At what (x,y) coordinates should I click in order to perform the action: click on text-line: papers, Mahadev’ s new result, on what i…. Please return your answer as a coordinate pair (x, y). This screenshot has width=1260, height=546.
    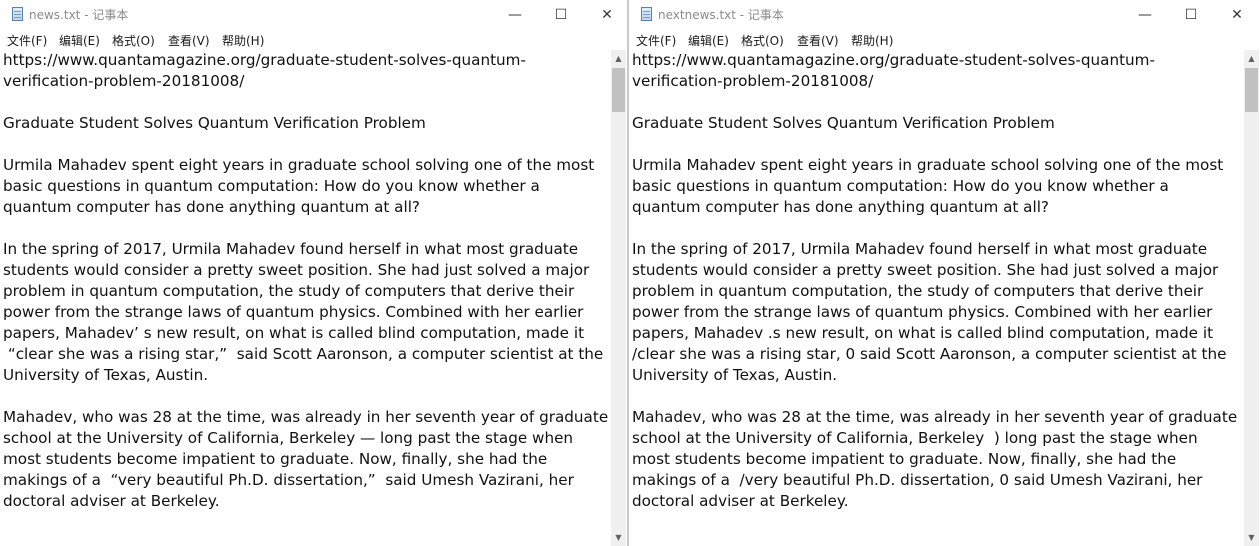
    Looking at the image, I should click on (294, 333).